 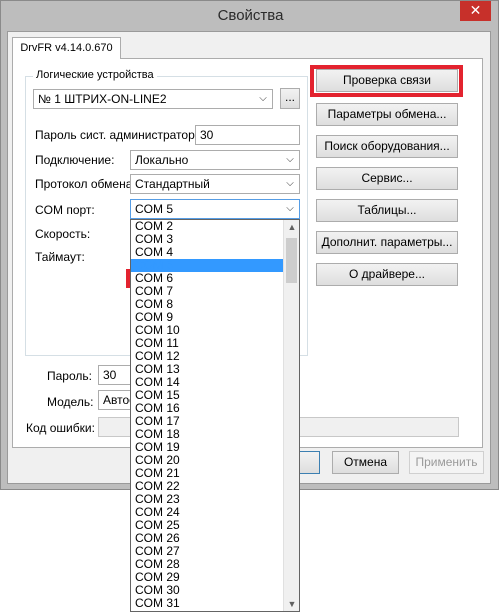 I want to click on close-icon: ✕, so click(x=475, y=10).